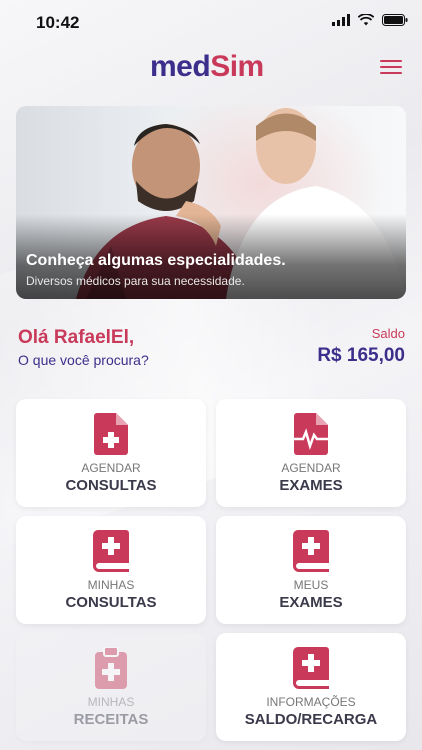 The width and height of the screenshot is (422, 750). Describe the element at coordinates (311, 585) in the screenshot. I see `card-label-top: MEUS` at that location.